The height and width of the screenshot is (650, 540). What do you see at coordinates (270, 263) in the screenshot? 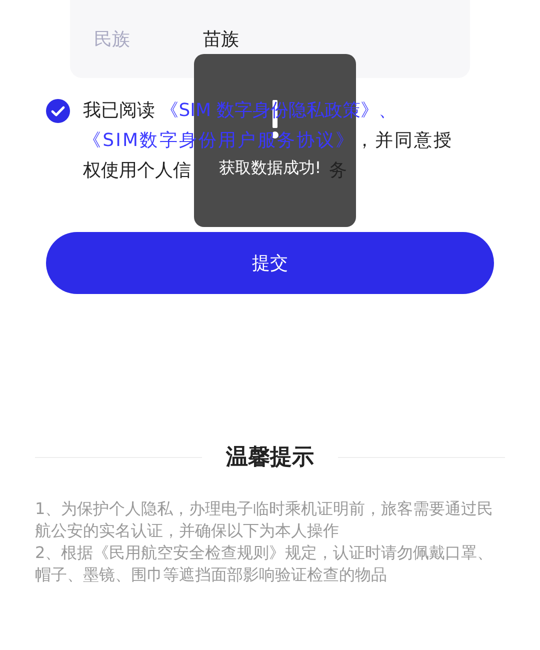
I see `submit-button: 提交` at bounding box center [270, 263].